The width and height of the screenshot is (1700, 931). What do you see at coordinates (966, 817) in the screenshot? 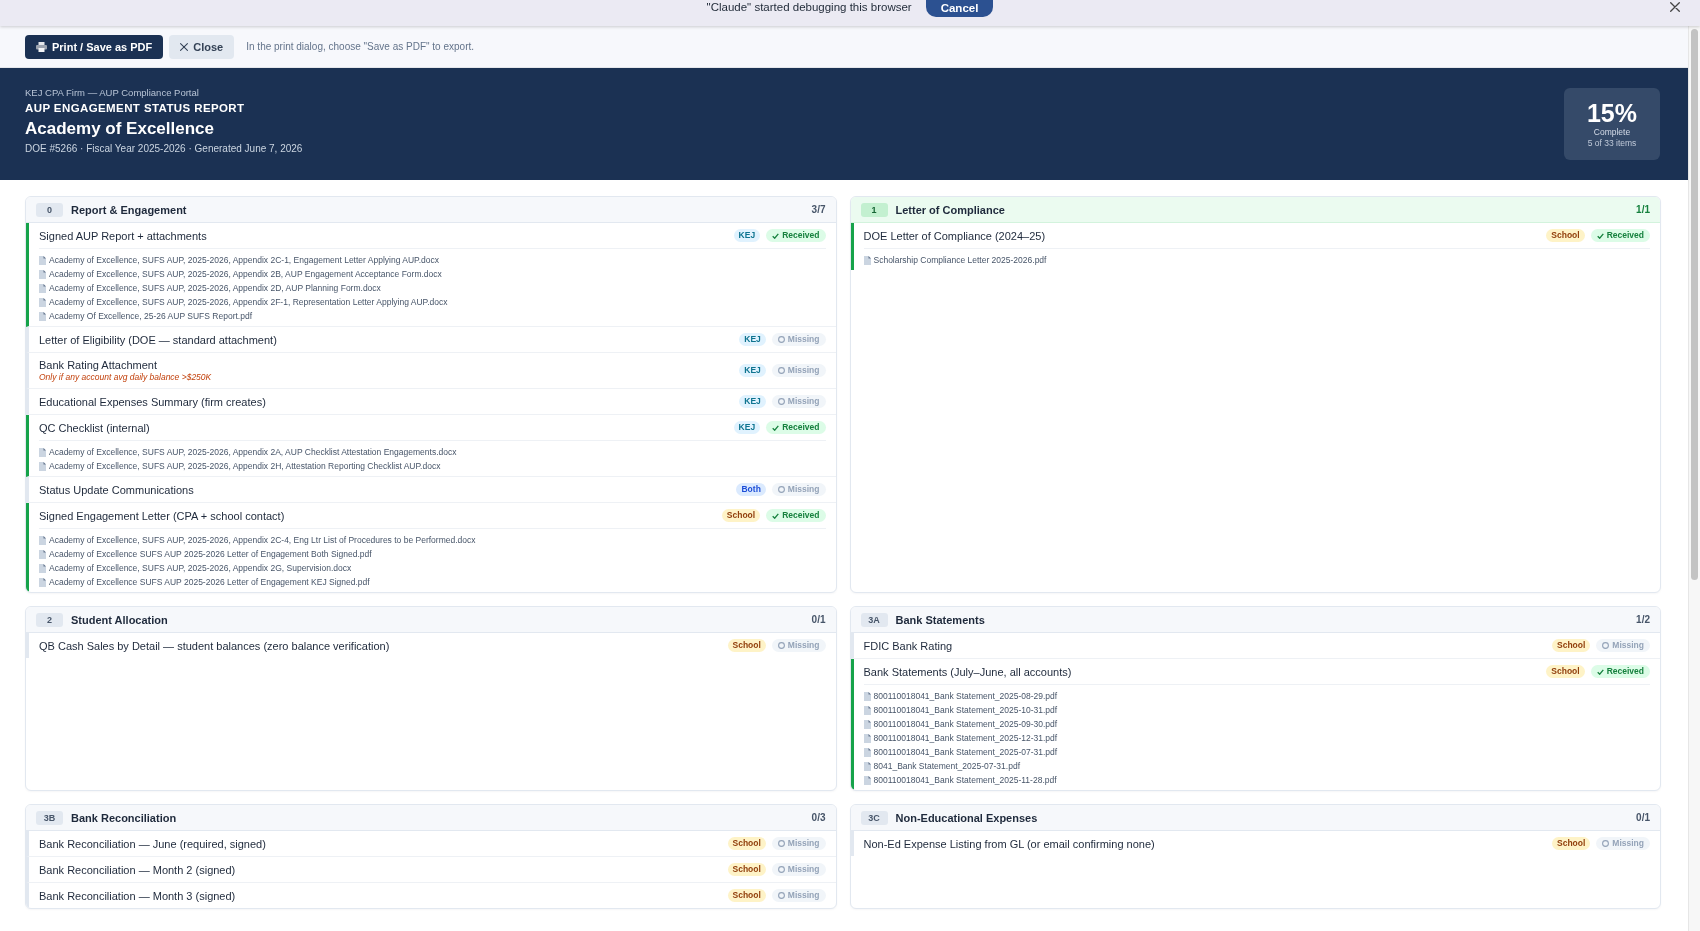
I see `section-title: Non-Educational Expenses` at bounding box center [966, 817].